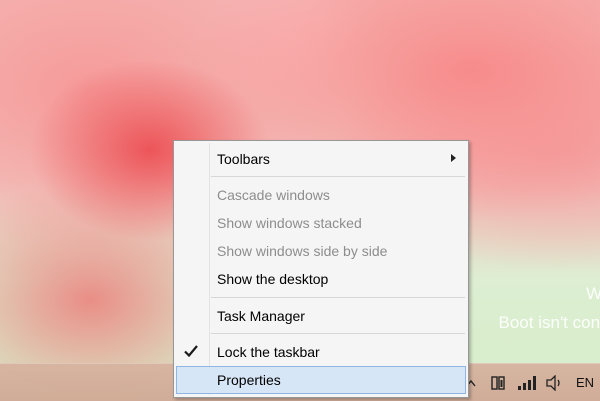 The width and height of the screenshot is (600, 401). Describe the element at coordinates (243, 159) in the screenshot. I see `menu-item-label: Toolbars` at that location.